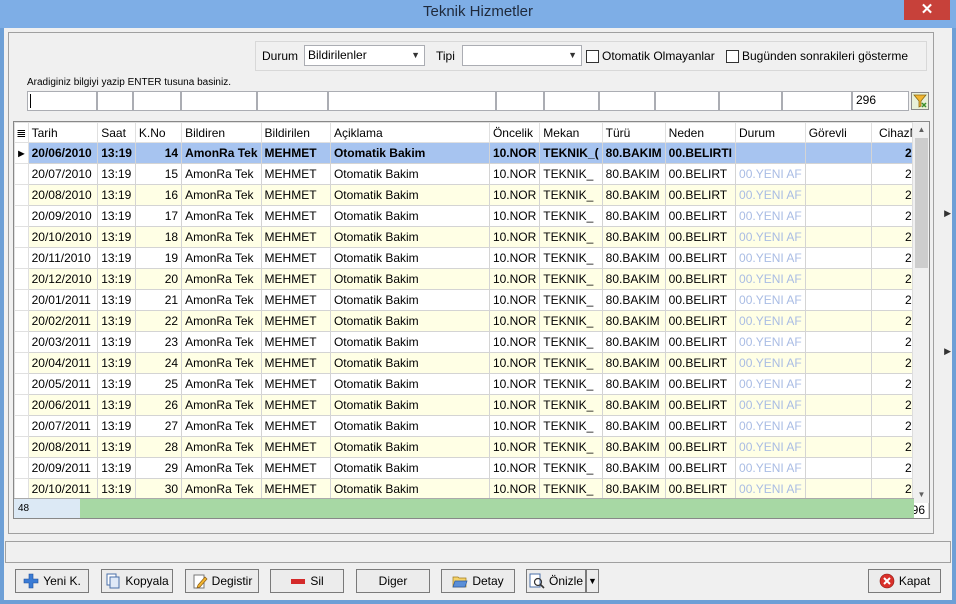 This screenshot has height=604, width=956. I want to click on detail-button: Detay, so click(478, 581).